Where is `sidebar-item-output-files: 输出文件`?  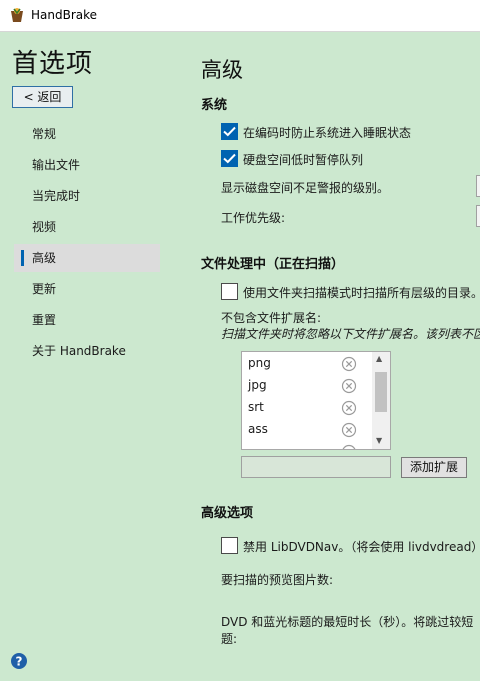 sidebar-item-output-files: 输出文件 is located at coordinates (87, 165).